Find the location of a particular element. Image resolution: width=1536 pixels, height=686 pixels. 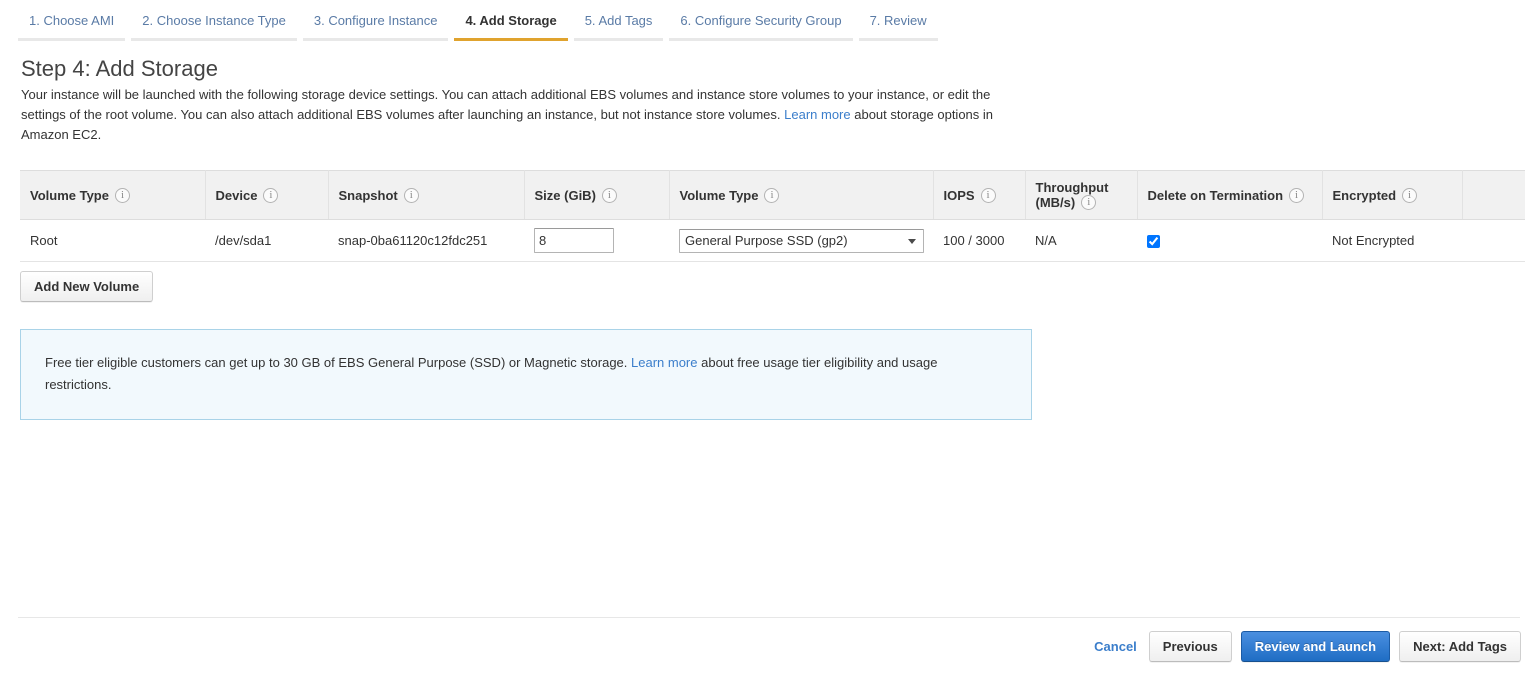

storage-table: Volume Type Device Snapshot Size (GiB) is located at coordinates (772, 216).